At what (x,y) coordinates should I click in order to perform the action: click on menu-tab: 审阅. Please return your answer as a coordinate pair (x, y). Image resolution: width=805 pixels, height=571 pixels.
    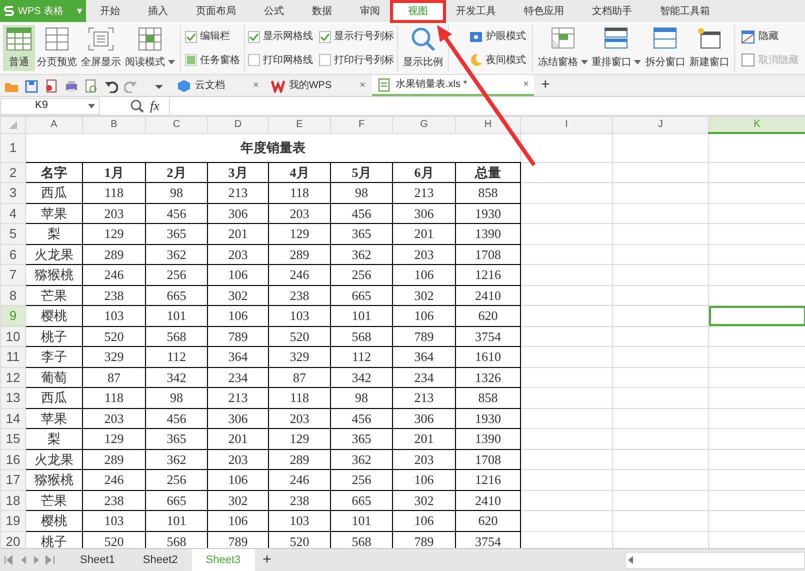
    Looking at the image, I should click on (370, 11).